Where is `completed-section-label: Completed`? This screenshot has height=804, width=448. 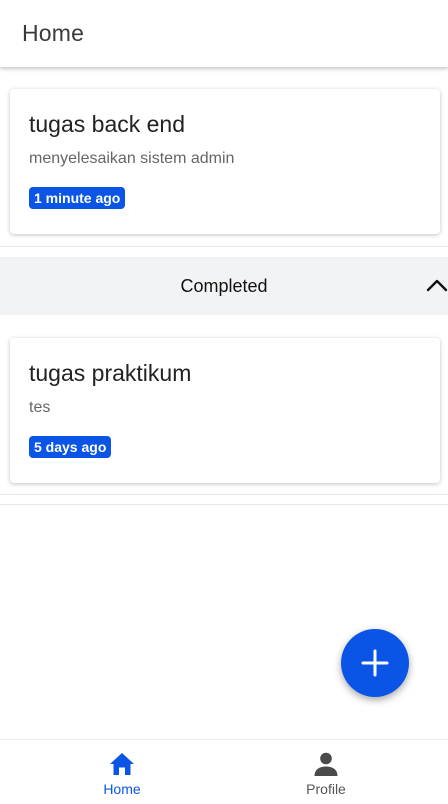 completed-section-label: Completed is located at coordinates (224, 286).